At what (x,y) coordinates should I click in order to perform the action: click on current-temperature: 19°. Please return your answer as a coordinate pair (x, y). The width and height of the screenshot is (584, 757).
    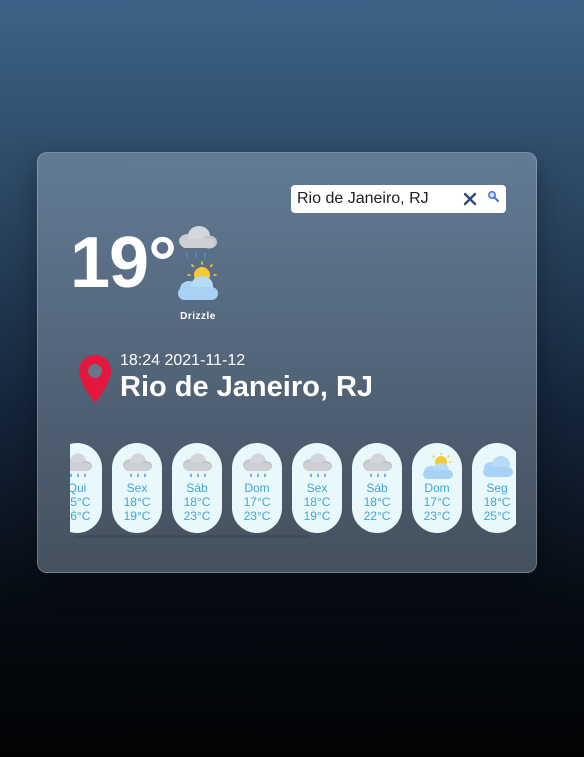
    Looking at the image, I should click on (123, 263).